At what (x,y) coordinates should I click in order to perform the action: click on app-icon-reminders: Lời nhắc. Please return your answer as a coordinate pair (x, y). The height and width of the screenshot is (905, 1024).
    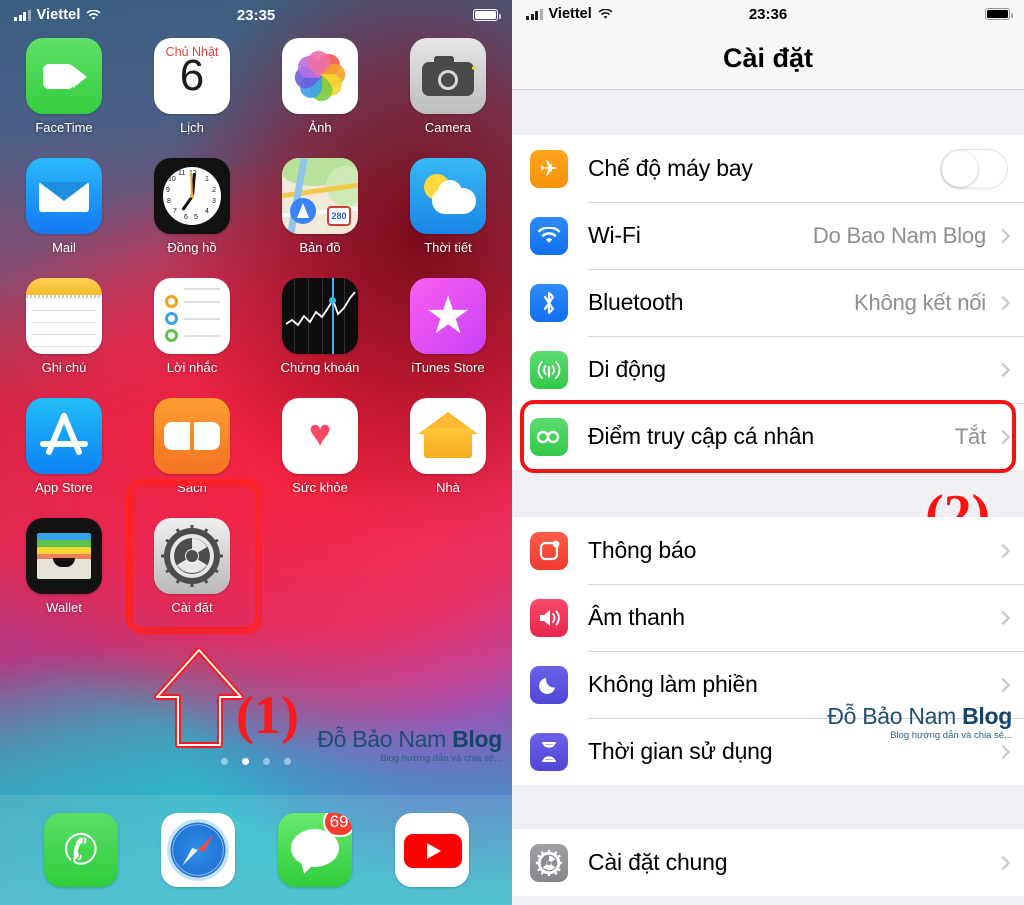
    Looking at the image, I should click on (192, 334).